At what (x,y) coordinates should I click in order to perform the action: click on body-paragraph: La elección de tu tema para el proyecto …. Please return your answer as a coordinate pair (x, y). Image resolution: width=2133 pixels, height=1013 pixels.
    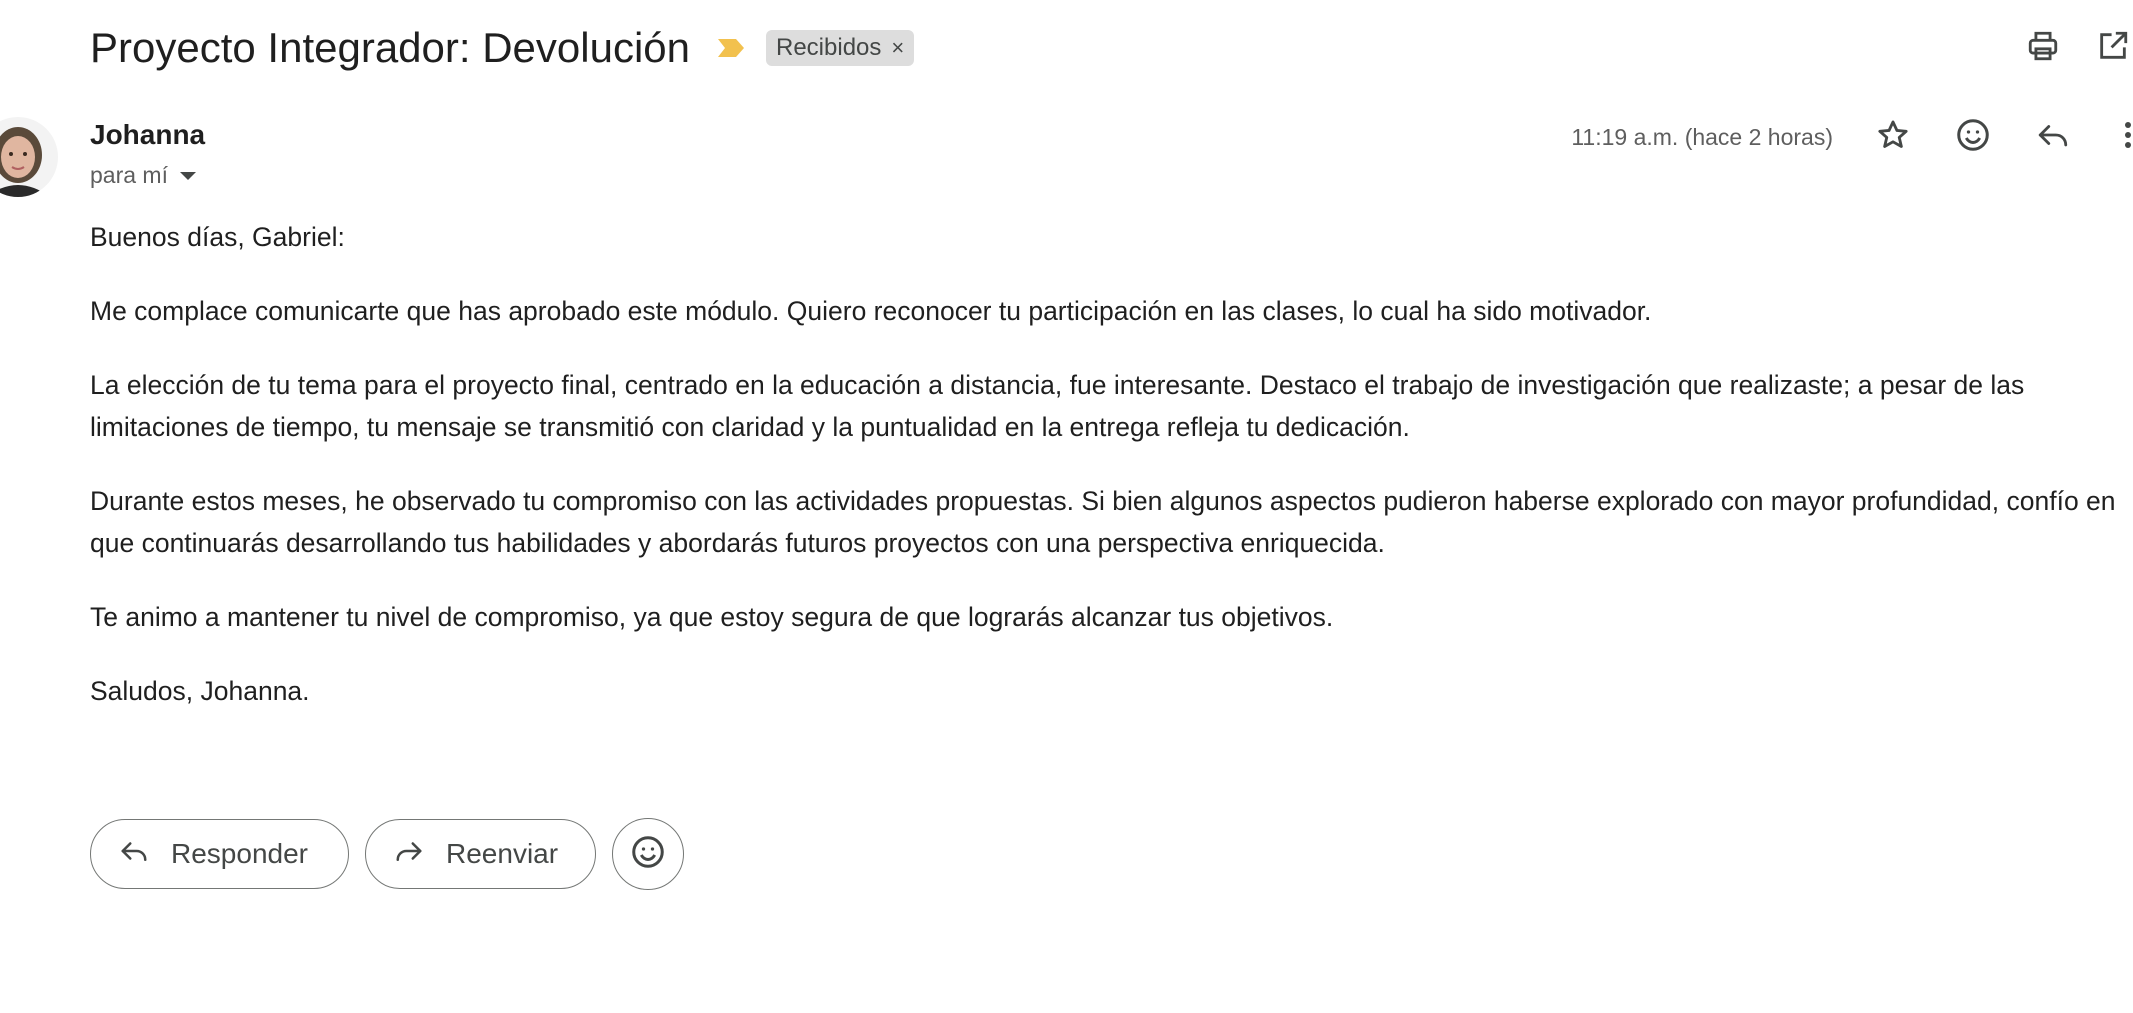
    Looking at the image, I should click on (1057, 406).